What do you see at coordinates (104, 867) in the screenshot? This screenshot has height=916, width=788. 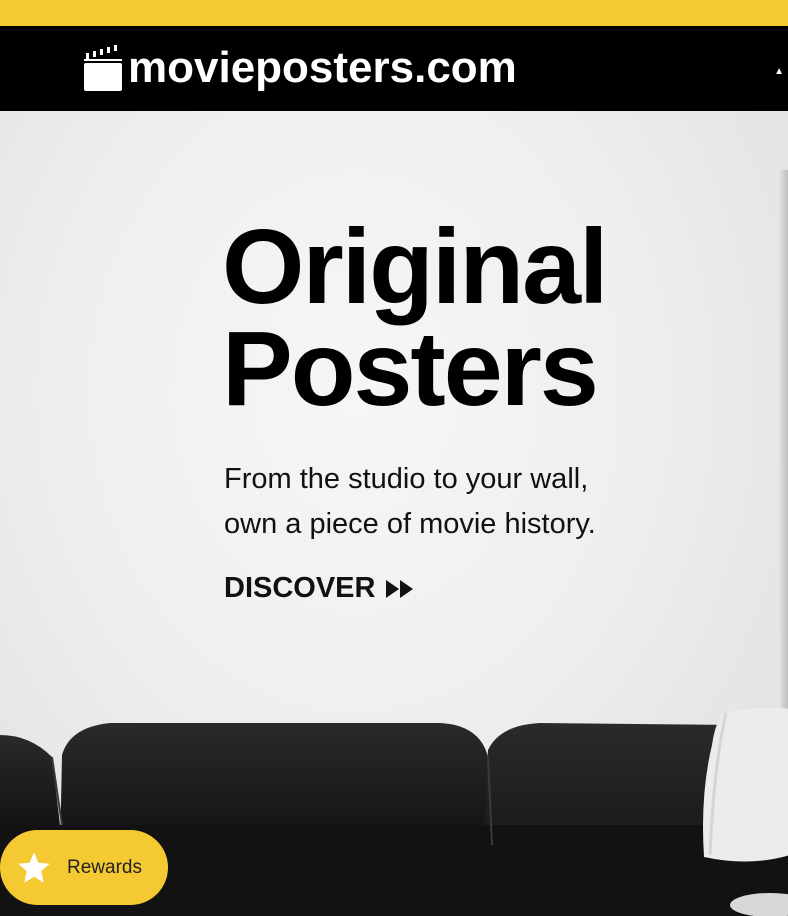 I see `rewards-label: Rewards` at bounding box center [104, 867].